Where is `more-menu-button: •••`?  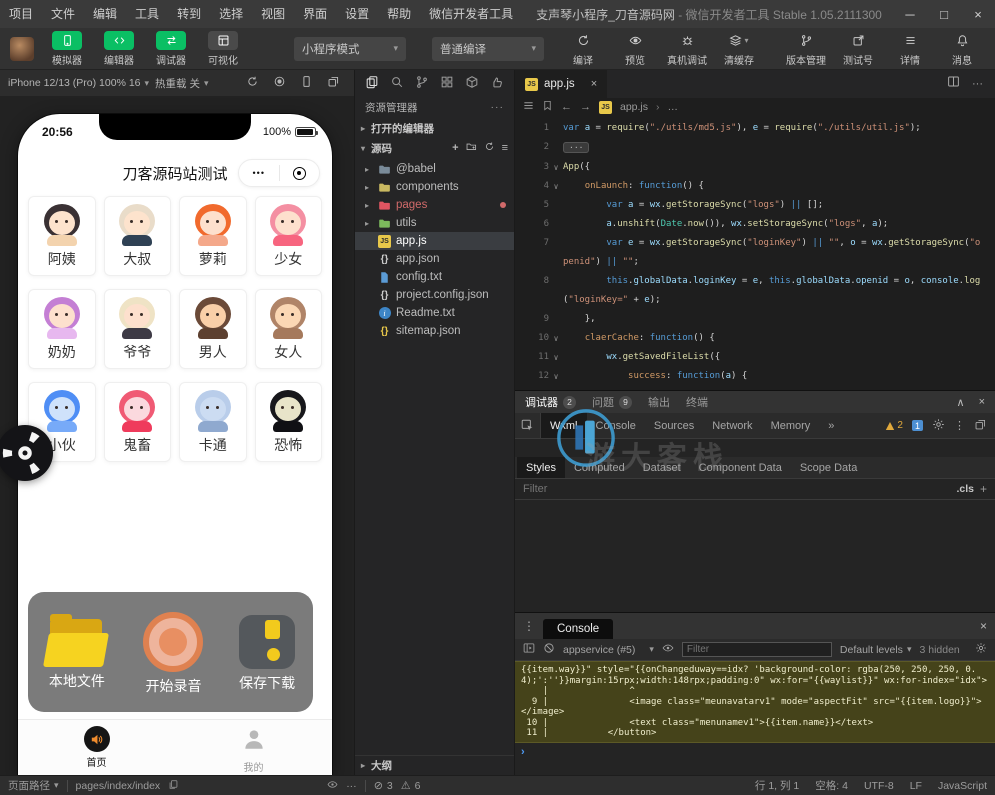
more-menu-button: ••• is located at coordinates (259, 173).